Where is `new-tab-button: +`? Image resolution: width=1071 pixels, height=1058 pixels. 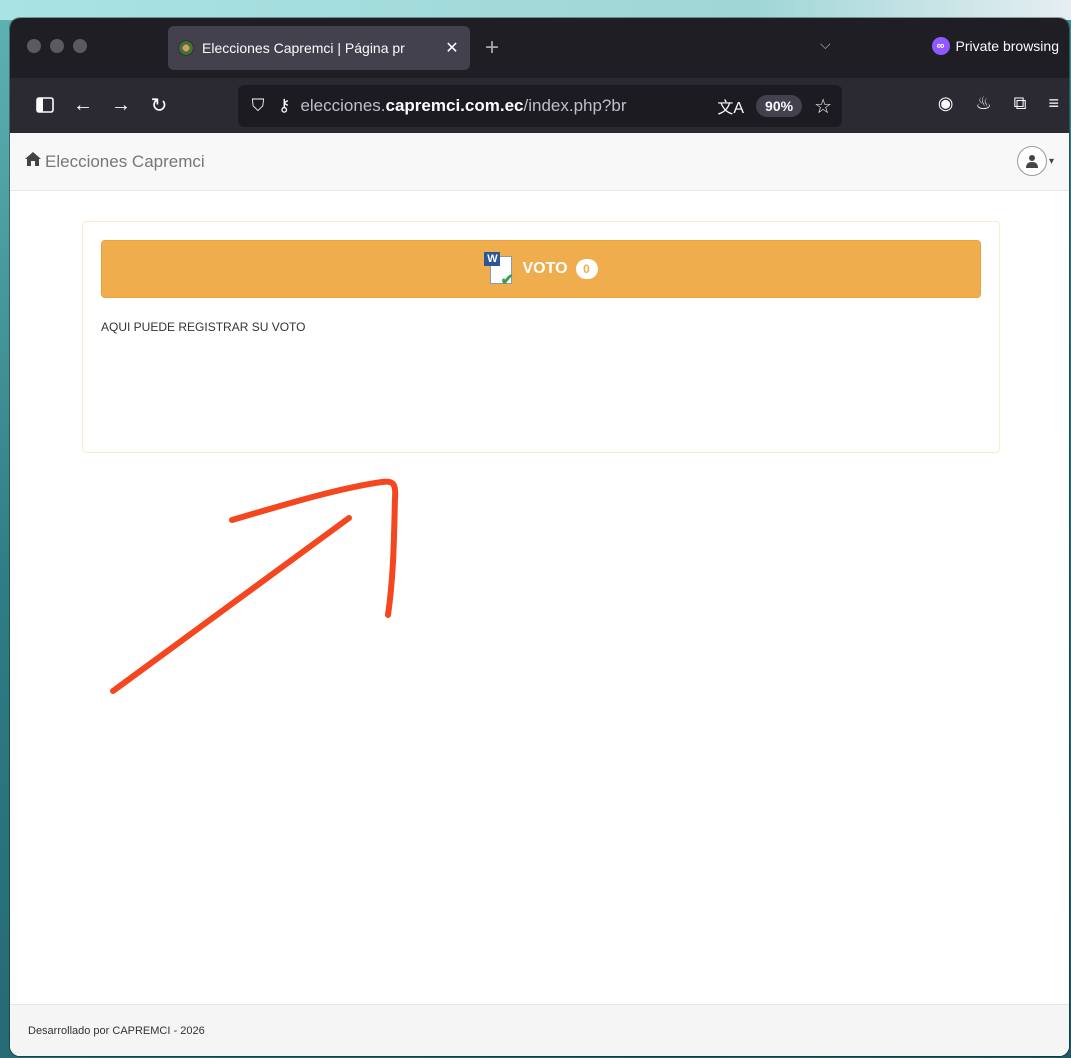
new-tab-button: + is located at coordinates (492, 48).